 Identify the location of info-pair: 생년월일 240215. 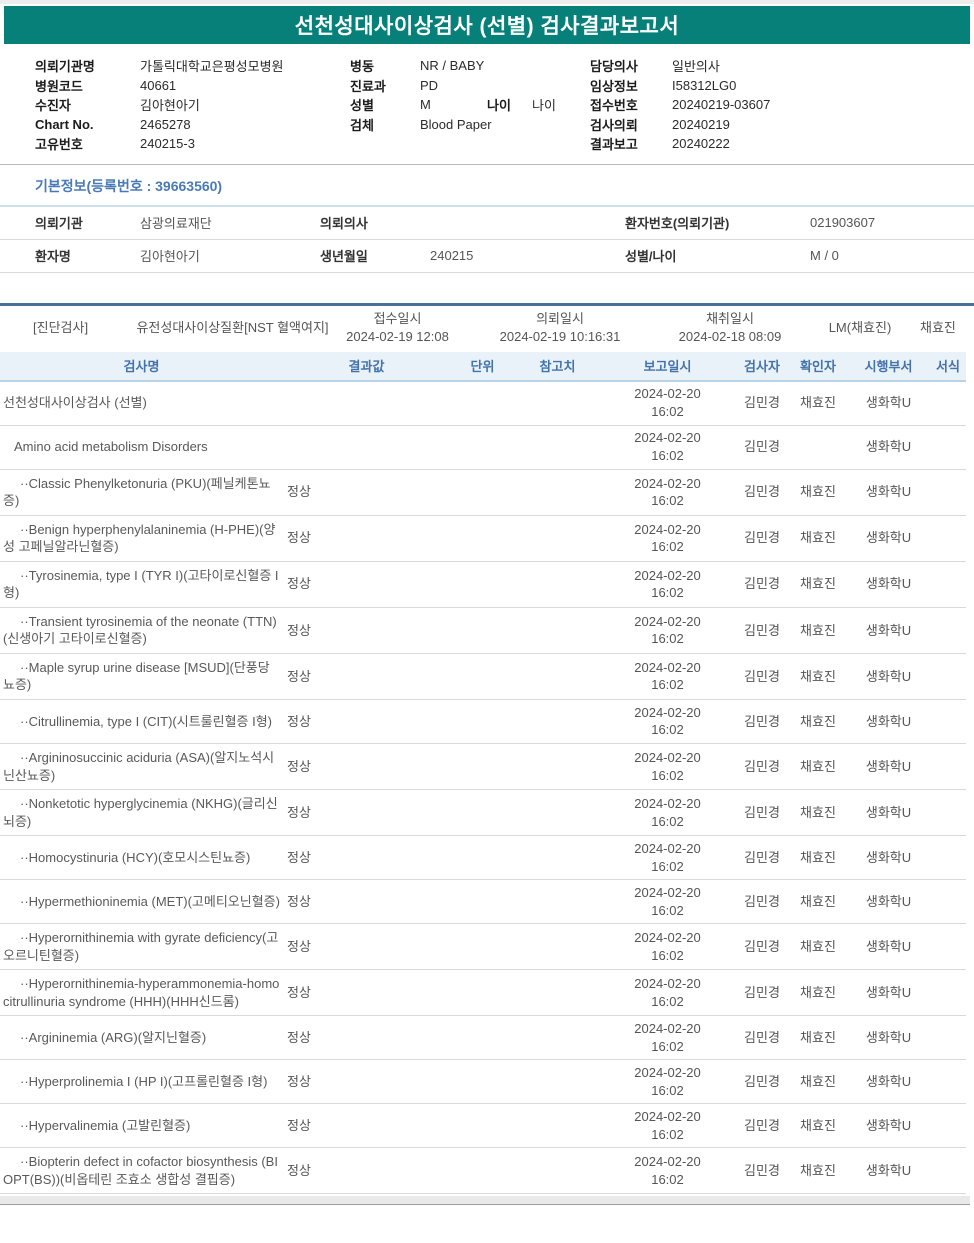
(472, 255).